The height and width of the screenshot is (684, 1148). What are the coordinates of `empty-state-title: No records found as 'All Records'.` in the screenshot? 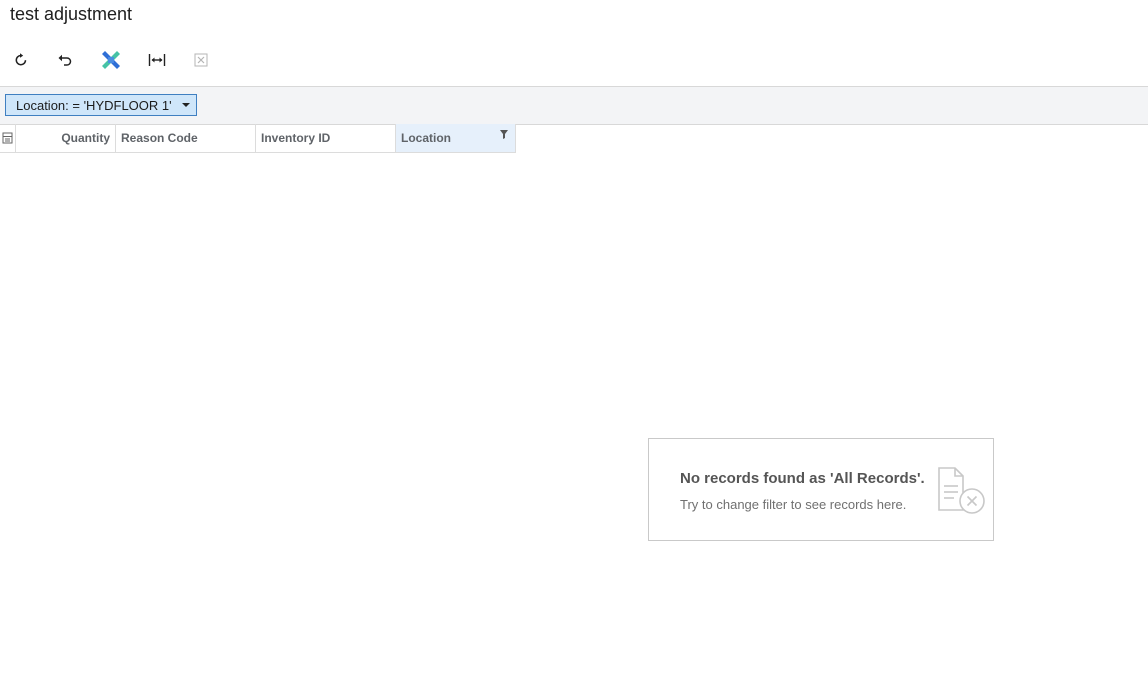 It's located at (802, 478).